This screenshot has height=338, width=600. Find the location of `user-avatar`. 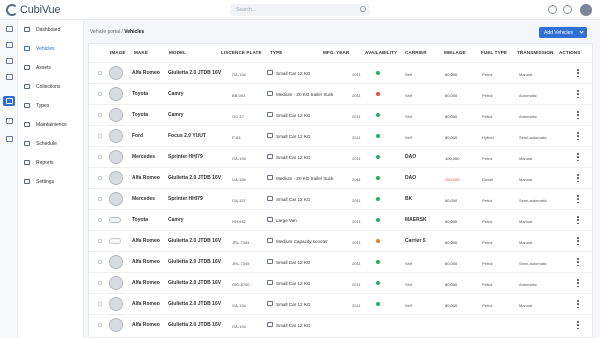

user-avatar is located at coordinates (586, 10).